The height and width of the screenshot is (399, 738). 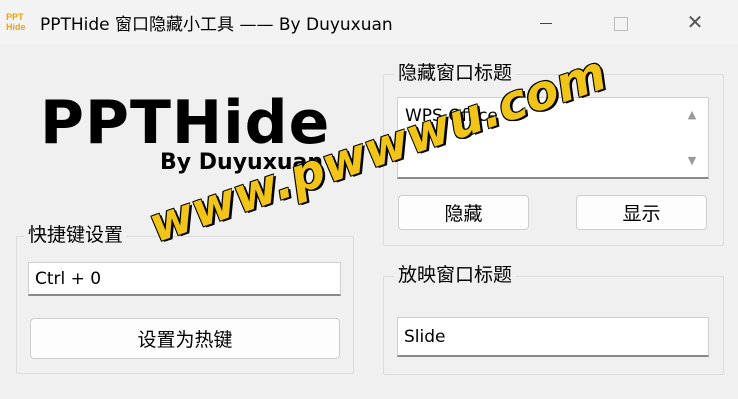 I want to click on minimize-button, so click(x=546, y=22).